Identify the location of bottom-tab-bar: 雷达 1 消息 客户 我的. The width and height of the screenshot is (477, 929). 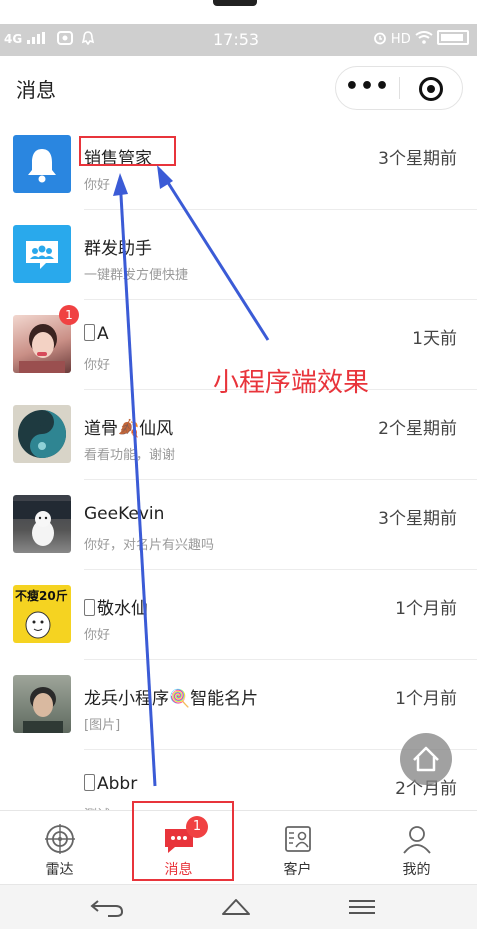
(238, 847).